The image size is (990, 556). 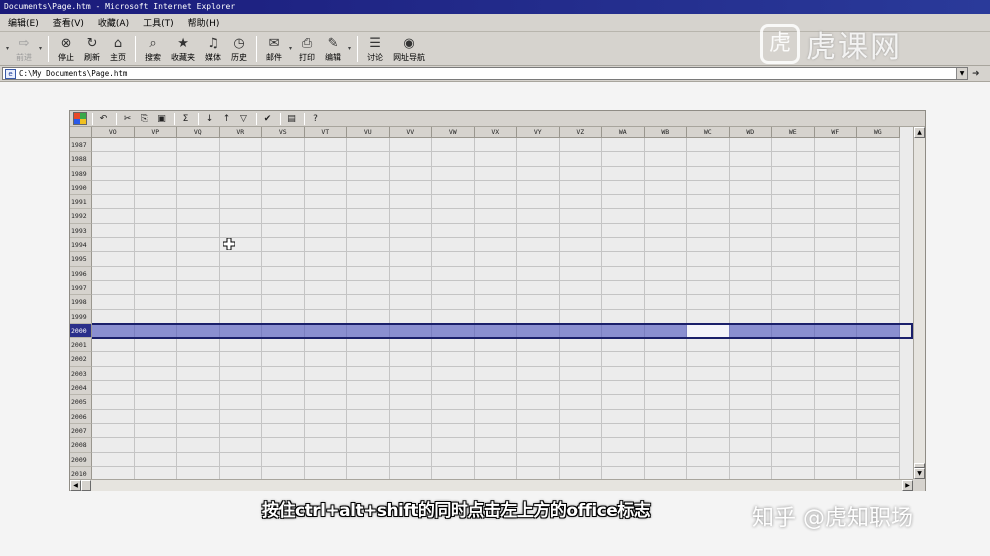 What do you see at coordinates (81, 145) in the screenshot?
I see `row-header: 1987` at bounding box center [81, 145].